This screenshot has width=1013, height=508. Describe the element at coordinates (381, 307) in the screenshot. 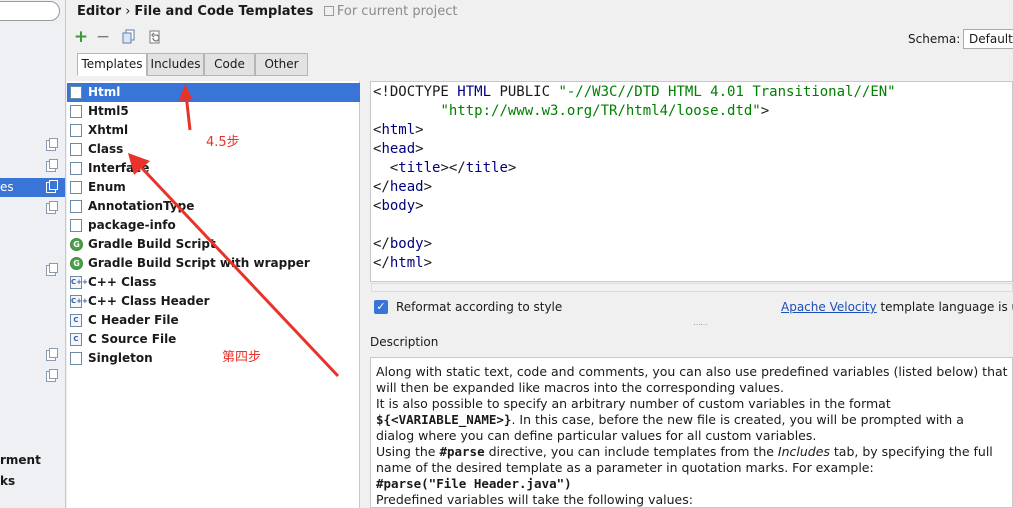

I see `reformat-checkbox: ✓` at that location.